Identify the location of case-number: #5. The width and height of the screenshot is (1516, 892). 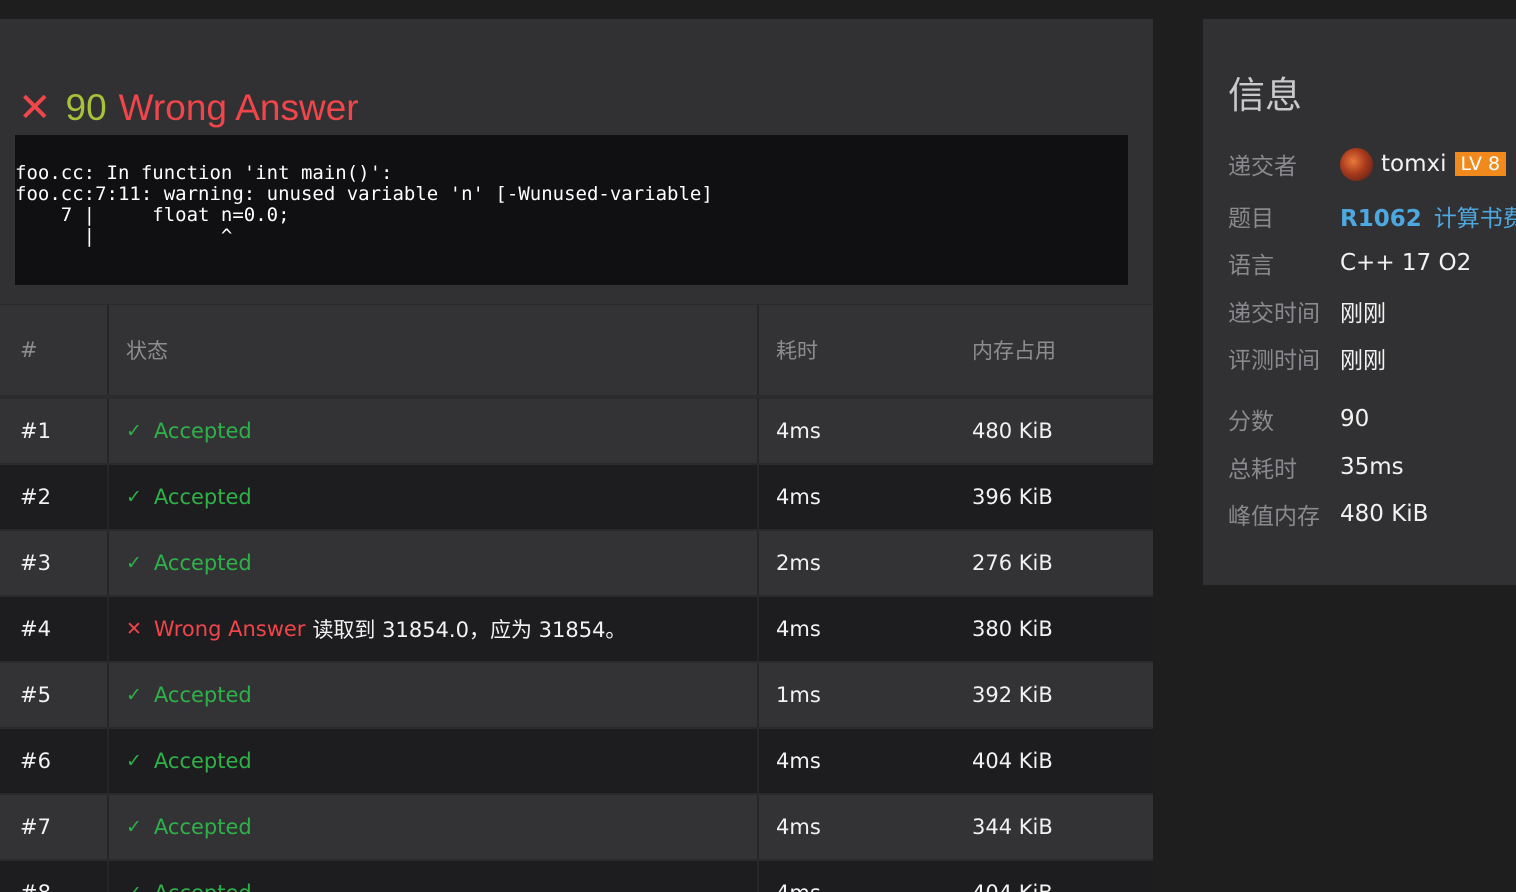
(54, 695).